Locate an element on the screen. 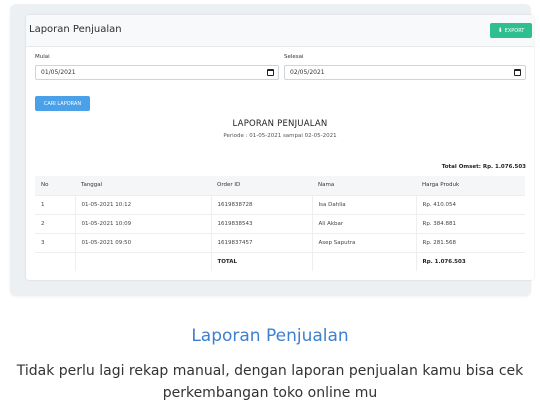 The width and height of the screenshot is (540, 409). table-cell: Rp. 281.568 is located at coordinates (470, 242).